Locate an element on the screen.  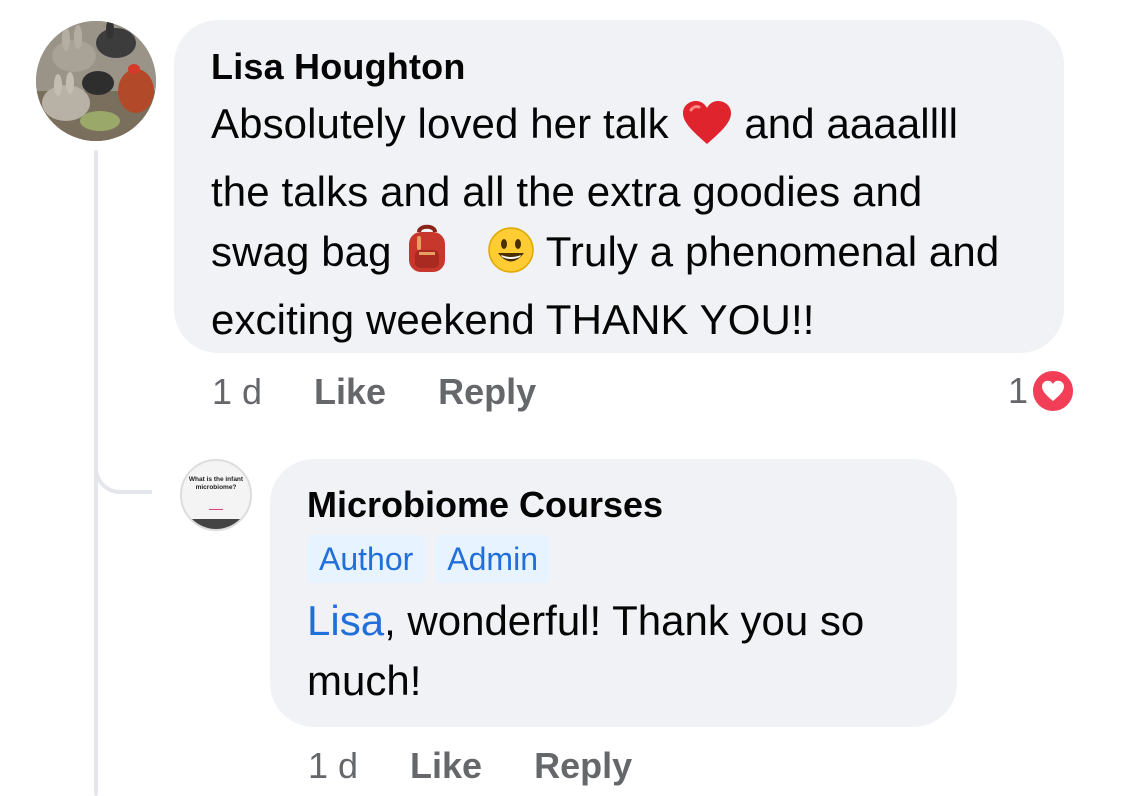
comment-actions: 1 d Like Reply is located at coordinates (374, 392).